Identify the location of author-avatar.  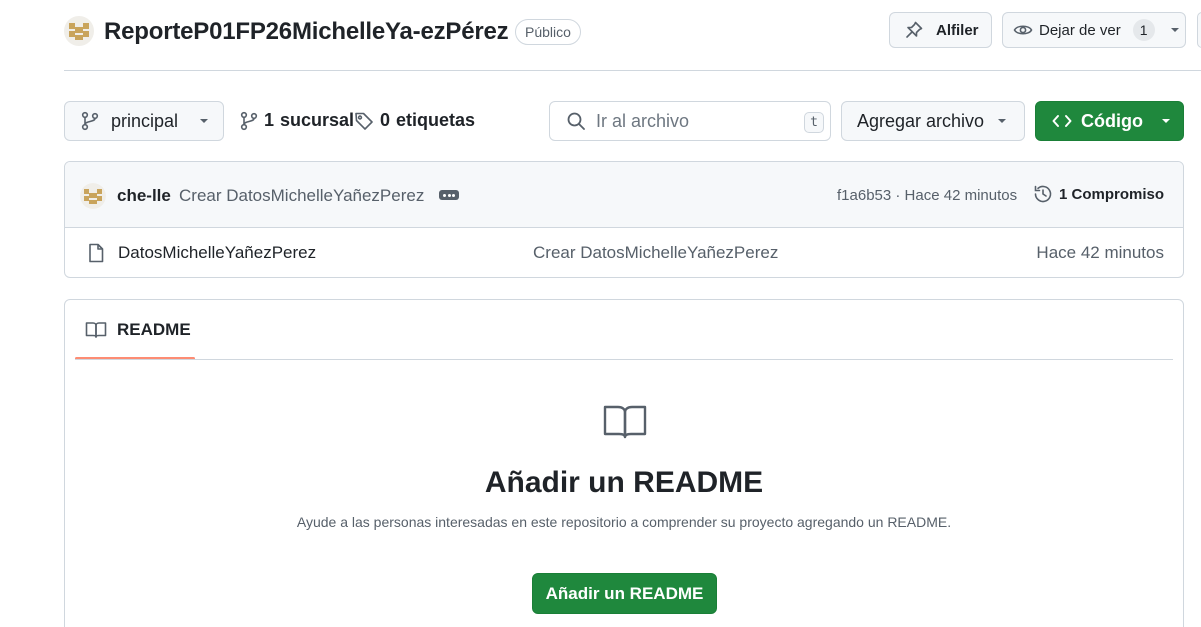
(93, 196).